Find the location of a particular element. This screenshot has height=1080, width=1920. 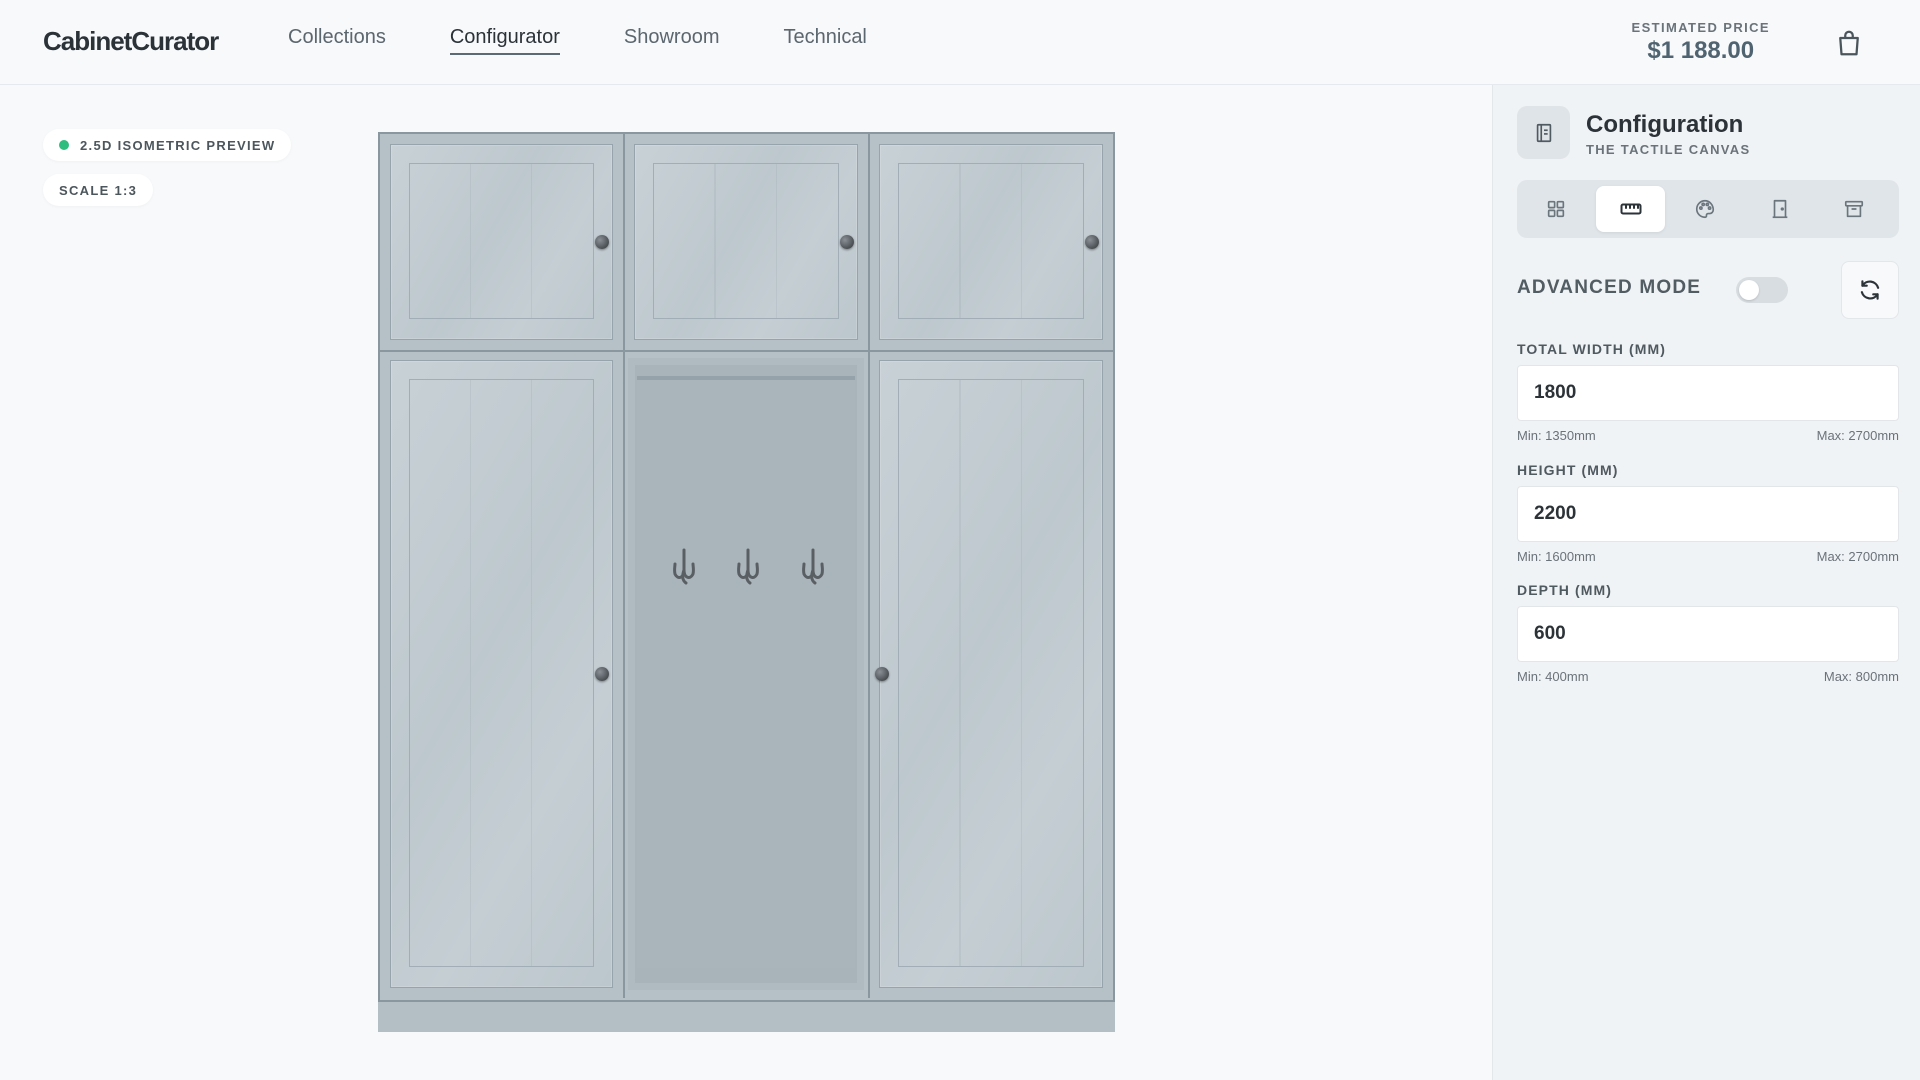

width-label: TOTAL WIDTH (MM) is located at coordinates (1592, 349).